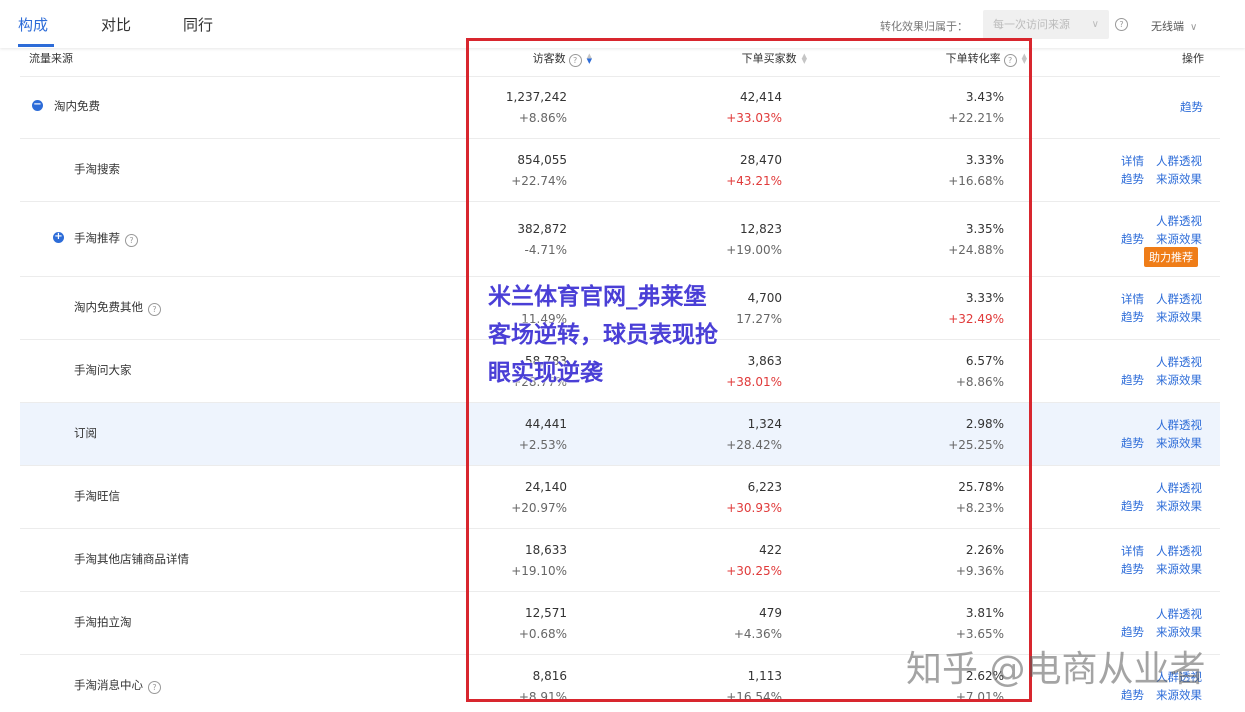 Image resolution: width=1245 pixels, height=712 pixels. What do you see at coordinates (198, 24) in the screenshot?
I see `tab-peers: 同行` at bounding box center [198, 24].